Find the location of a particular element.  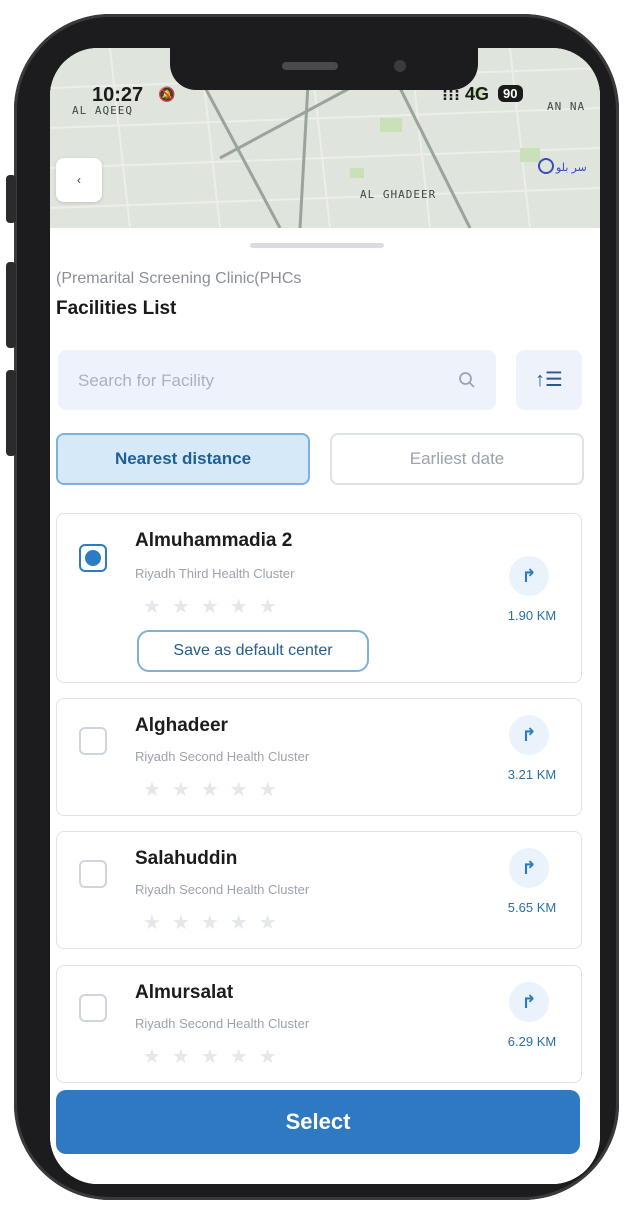

facility-distance: 1.90 KM is located at coordinates (532, 615).